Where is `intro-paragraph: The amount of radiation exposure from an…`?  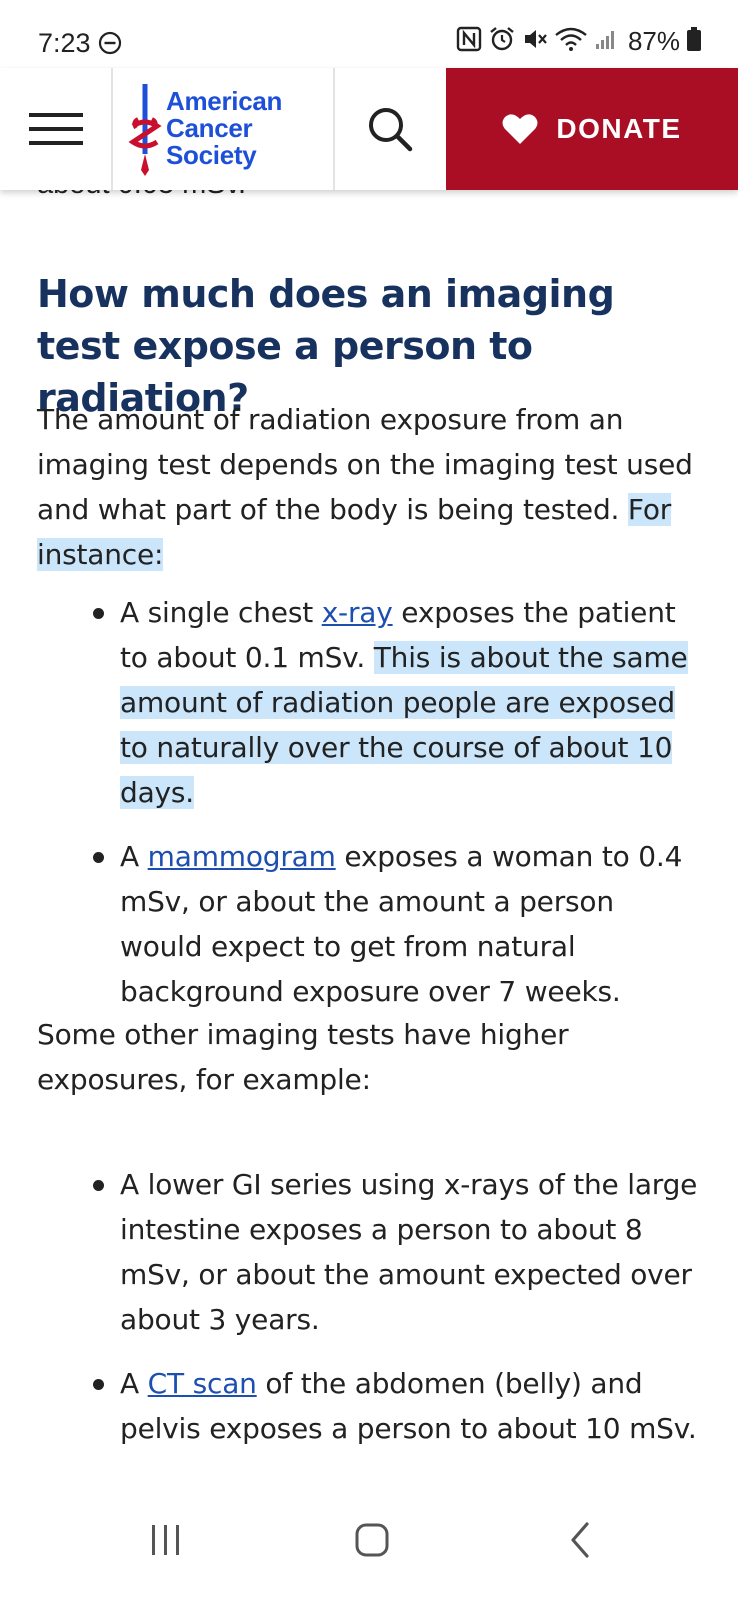
intro-paragraph: The amount of radiation exposure from an… is located at coordinates (372, 487).